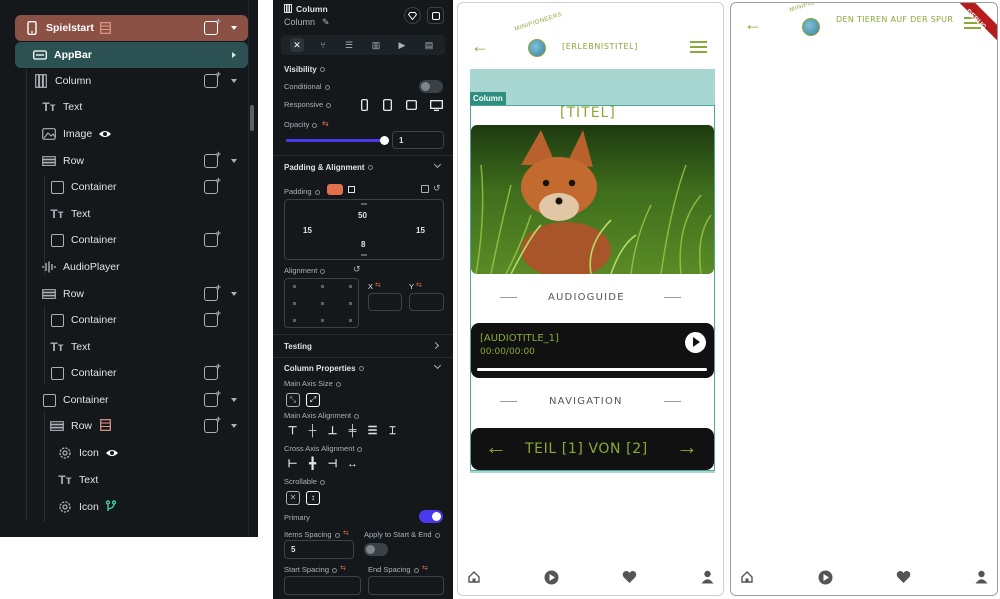 The height and width of the screenshot is (599, 1000). Describe the element at coordinates (435, 15) in the screenshot. I see `add-widget-icon` at that location.